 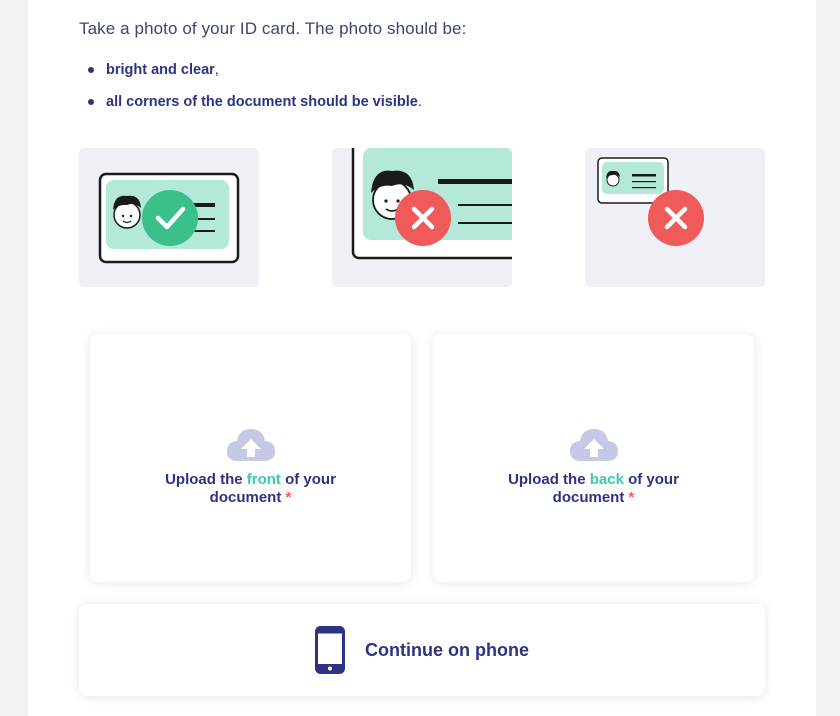 I want to click on upload-back-label: Upload the back of your document *, so click(x=593, y=488).